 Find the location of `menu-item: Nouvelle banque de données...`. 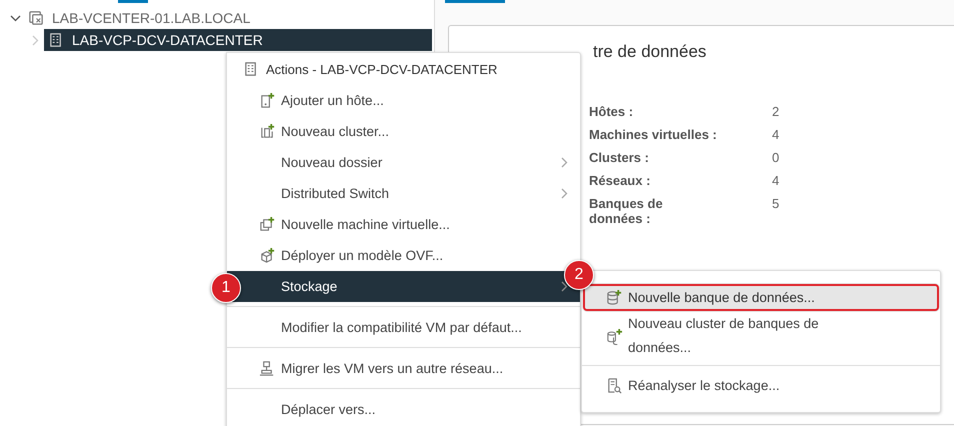

menu-item: Nouvelle banque de données... is located at coordinates (761, 297).